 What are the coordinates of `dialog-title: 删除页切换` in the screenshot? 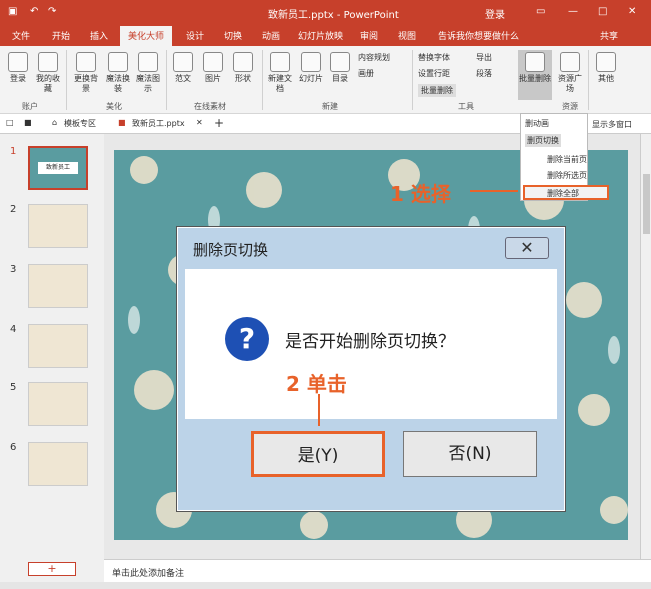 It's located at (231, 250).